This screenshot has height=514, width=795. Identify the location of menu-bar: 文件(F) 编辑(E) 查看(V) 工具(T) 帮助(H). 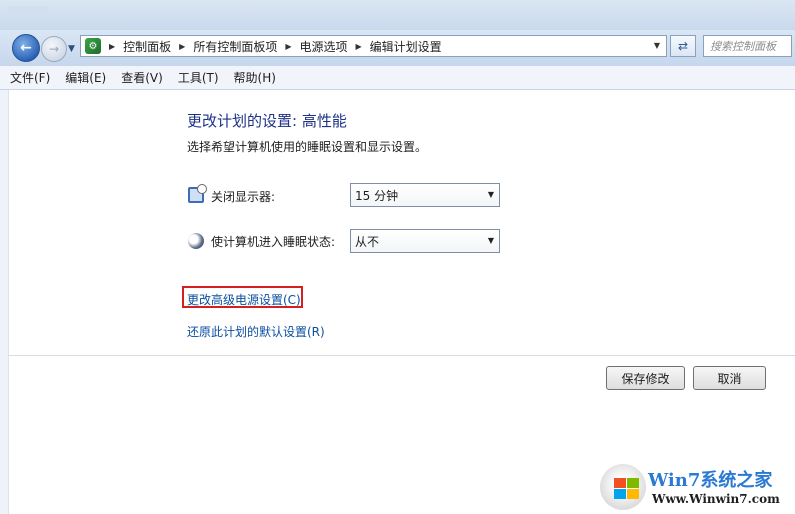
(397, 78).